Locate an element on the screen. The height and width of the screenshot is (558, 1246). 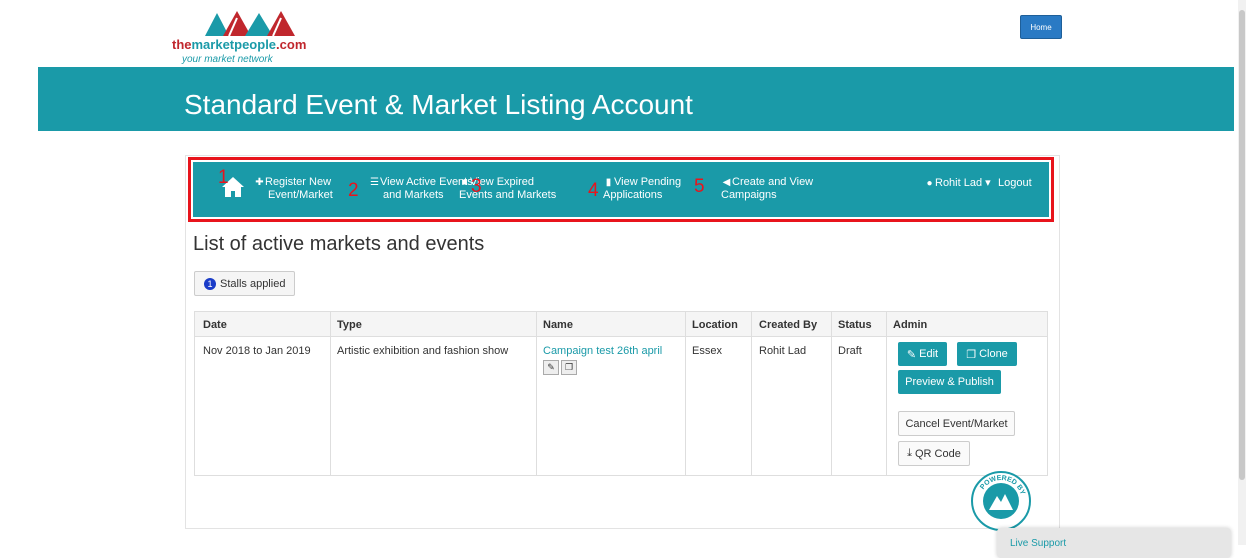
powered-by-logo-icon: POWERED BY is located at coordinates (1001, 501).